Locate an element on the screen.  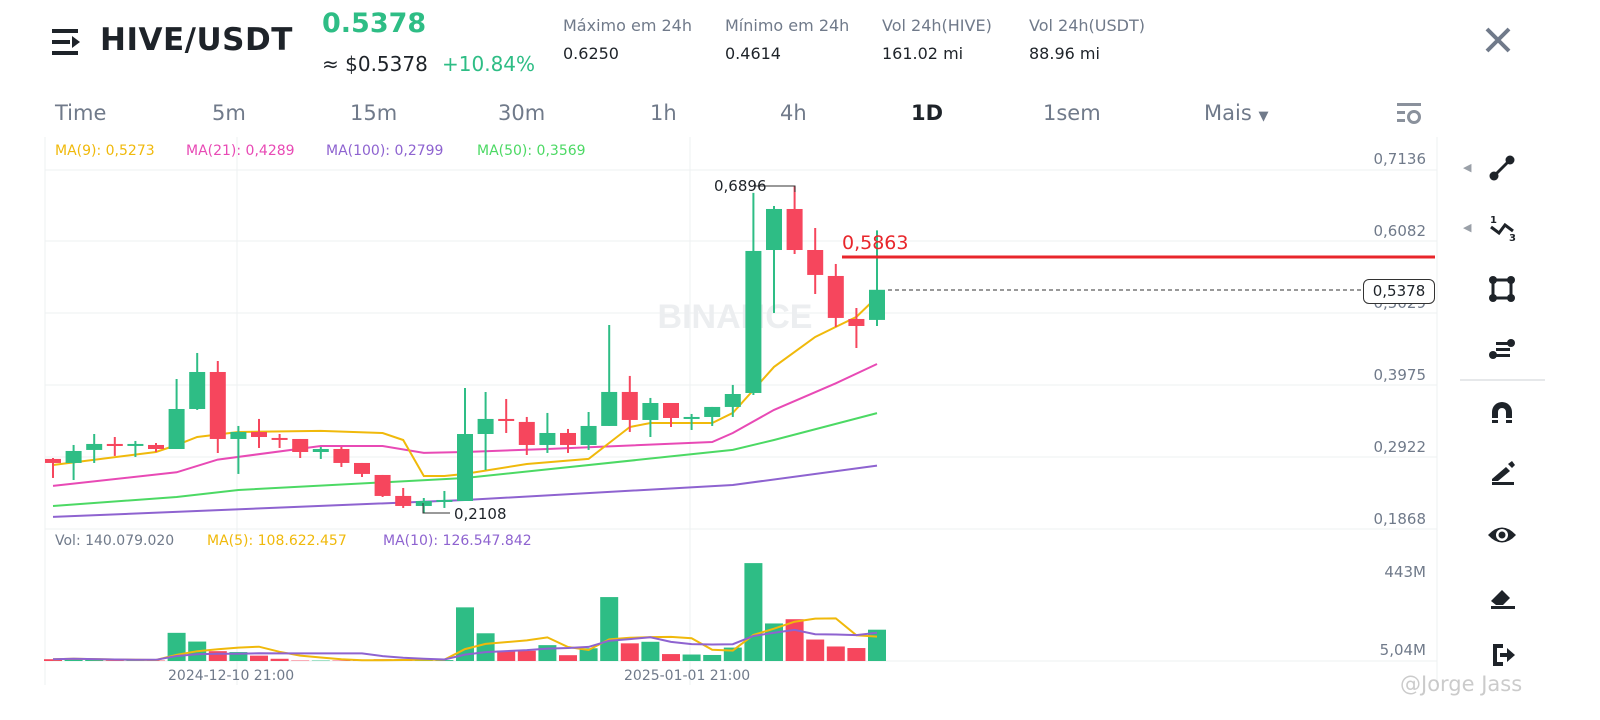
volume-ma5-legend: MA(5): 108.622.457 is located at coordinates (277, 541).